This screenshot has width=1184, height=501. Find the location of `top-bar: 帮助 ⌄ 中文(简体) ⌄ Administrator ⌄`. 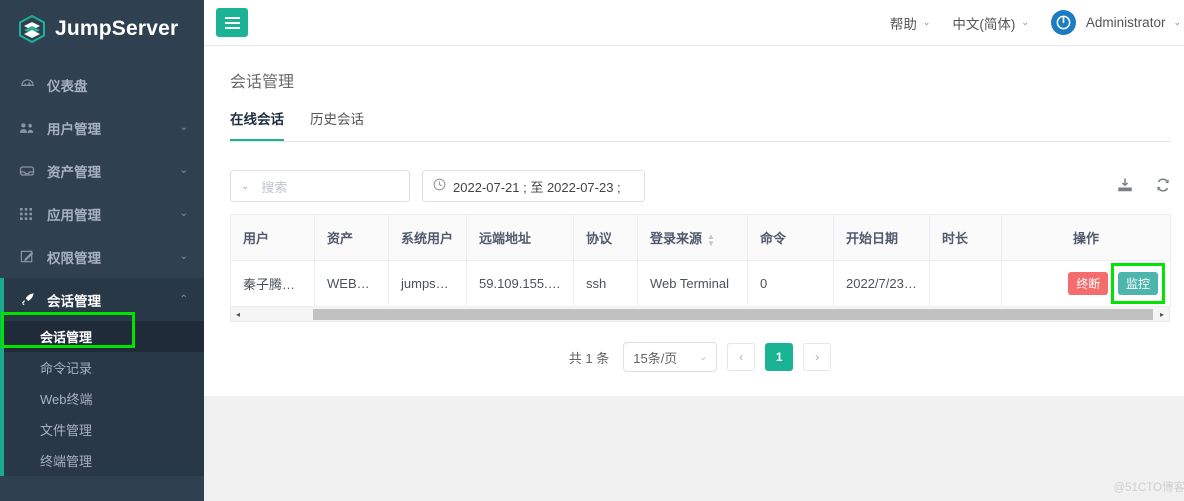

top-bar: 帮助 ⌄ 中文(简体) ⌄ Administrator ⌄ is located at coordinates (694, 23).